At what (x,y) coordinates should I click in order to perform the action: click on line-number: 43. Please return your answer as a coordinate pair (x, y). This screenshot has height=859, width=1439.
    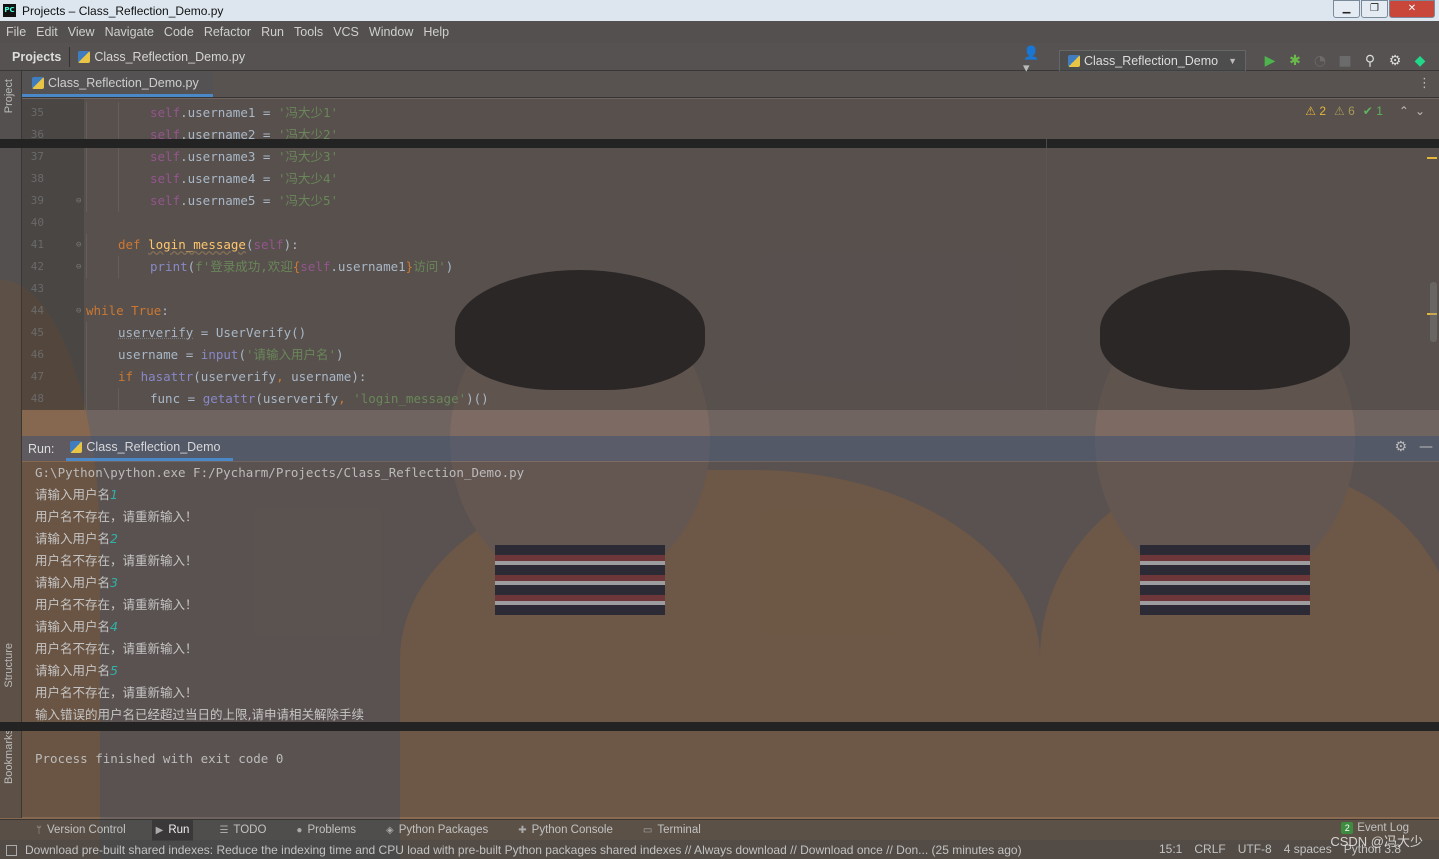
    Looking at the image, I should click on (33, 289).